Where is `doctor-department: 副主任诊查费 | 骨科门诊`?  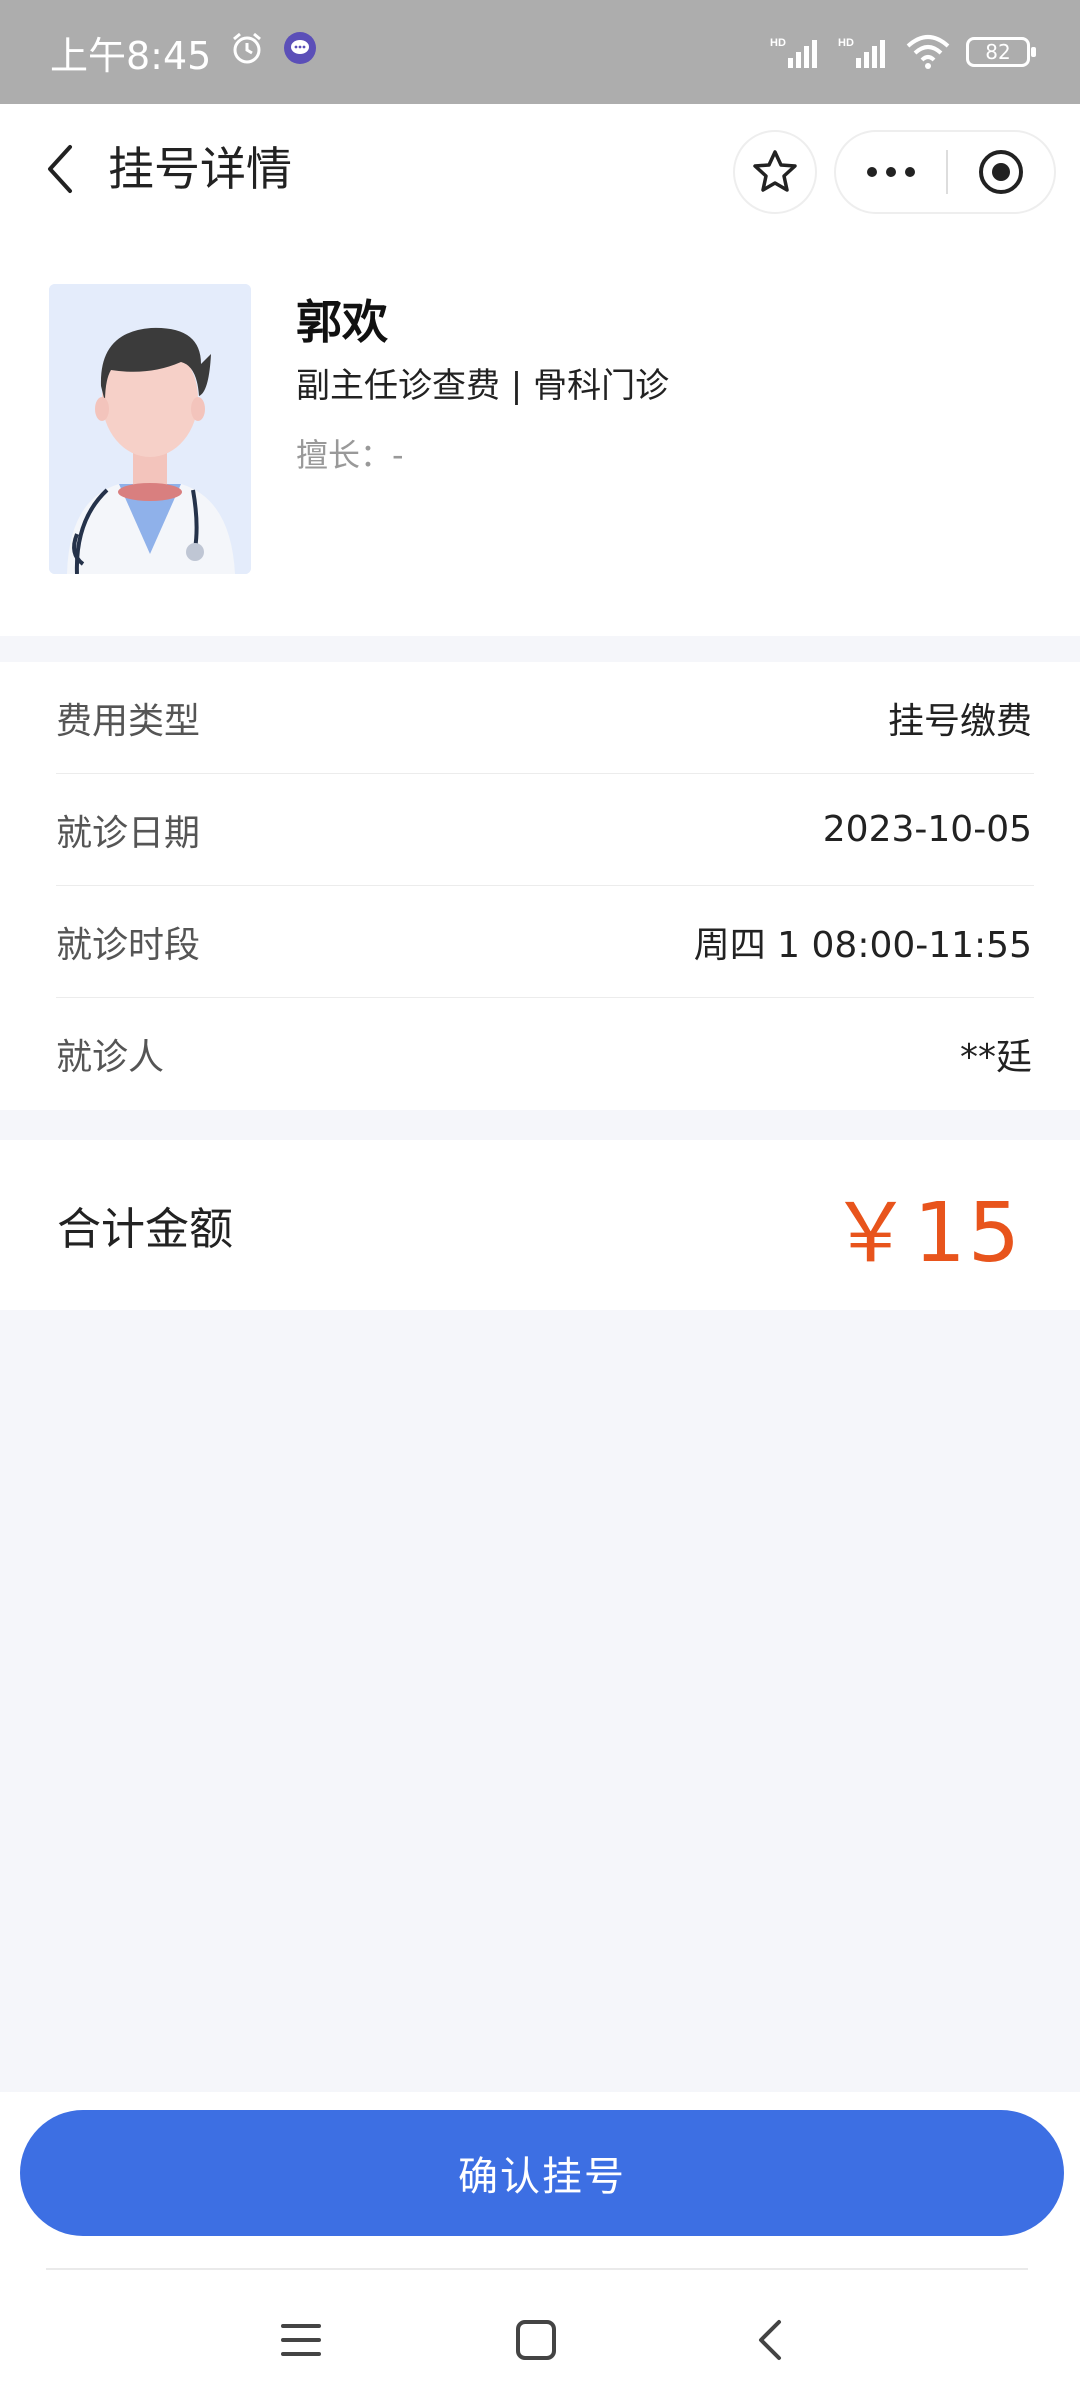
doctor-department: 副主任诊查费 | 骨科门诊 is located at coordinates (483, 386).